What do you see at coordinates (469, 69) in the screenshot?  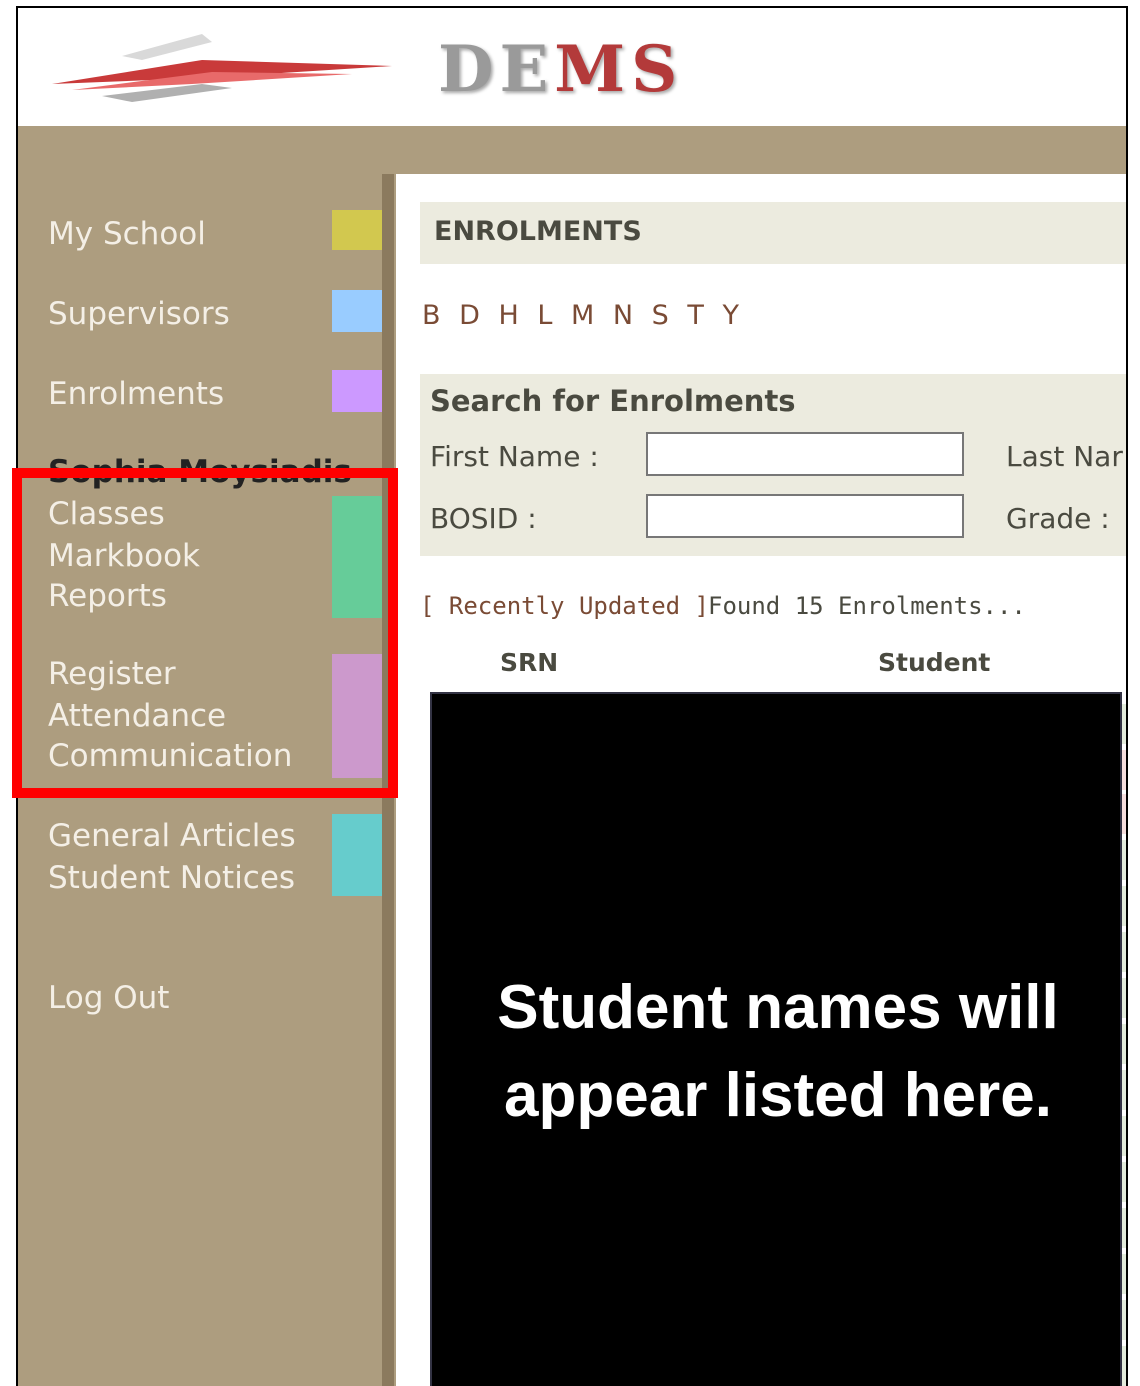 I see `logo-letter-d: D` at bounding box center [469, 69].